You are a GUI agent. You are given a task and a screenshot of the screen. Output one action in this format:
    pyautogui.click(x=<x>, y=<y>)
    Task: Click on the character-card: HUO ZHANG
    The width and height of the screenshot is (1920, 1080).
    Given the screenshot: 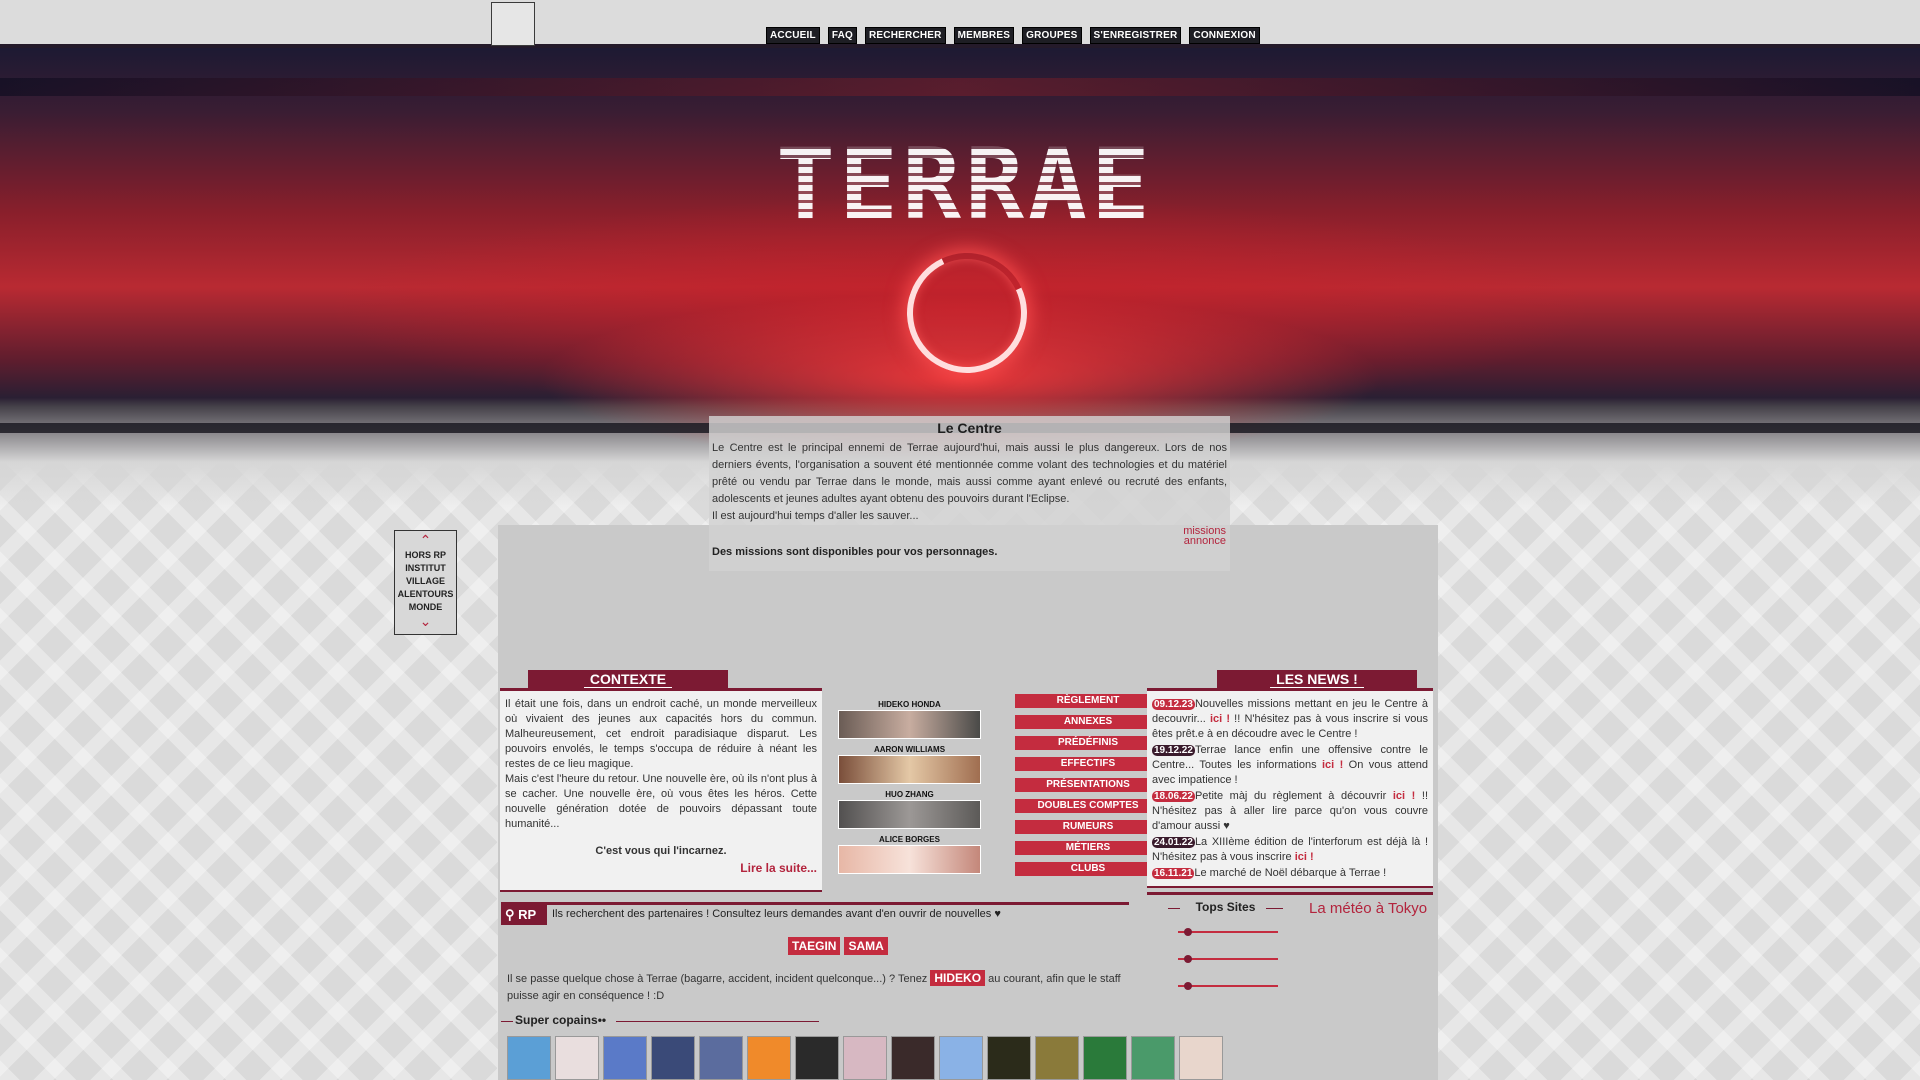 What is the action you would take?
    pyautogui.click(x=909, y=809)
    